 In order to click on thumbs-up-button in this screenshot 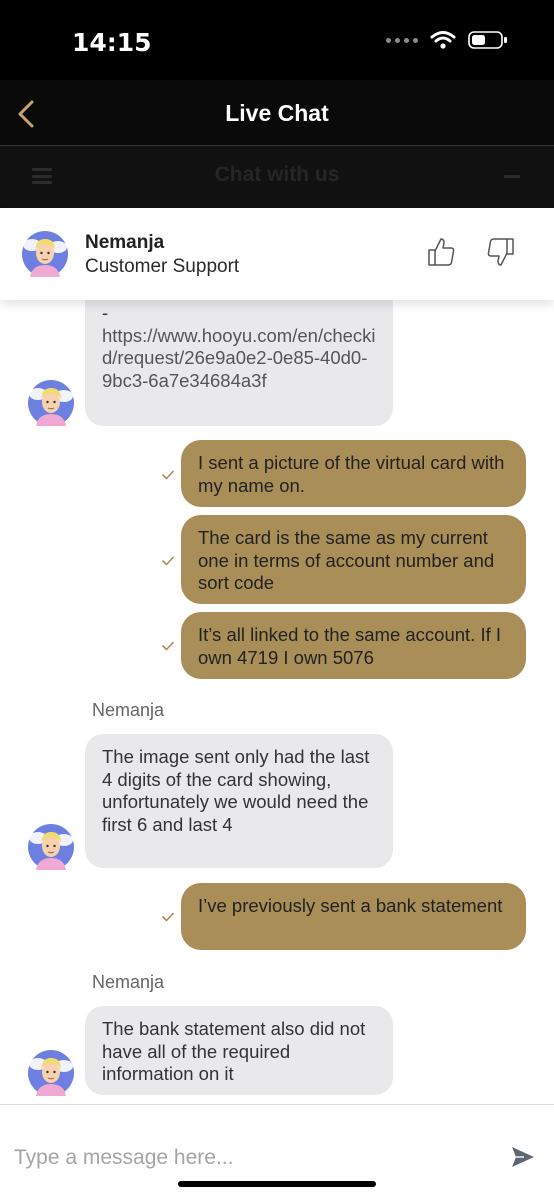, I will do `click(441, 252)`.